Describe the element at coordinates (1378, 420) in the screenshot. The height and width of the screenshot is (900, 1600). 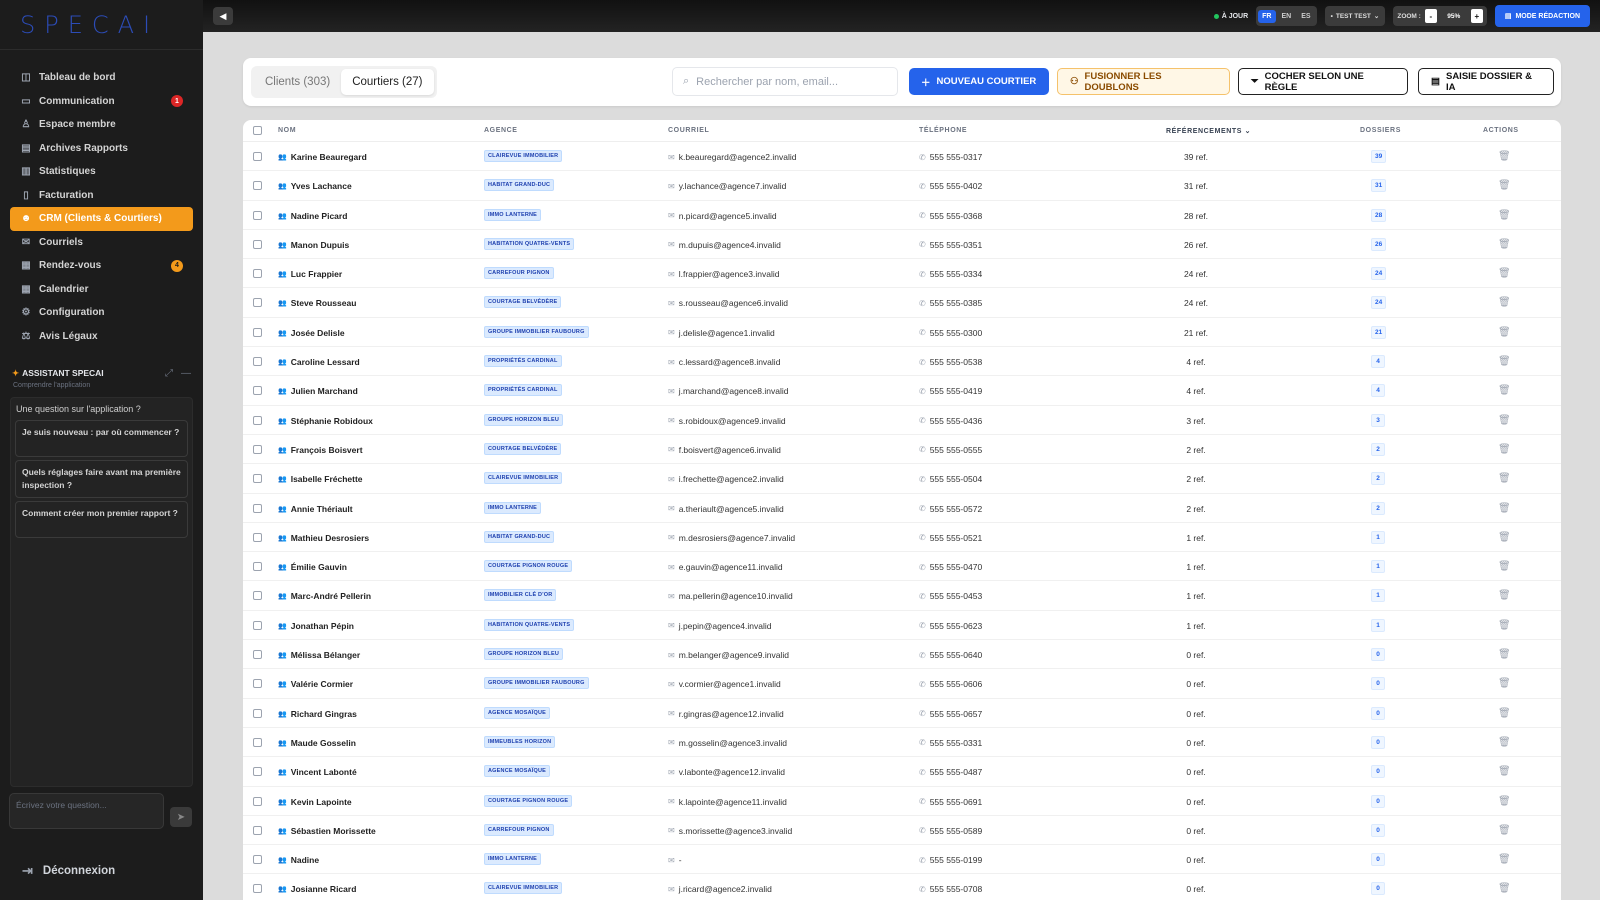
I see `dossiers-badge: 3` at that location.